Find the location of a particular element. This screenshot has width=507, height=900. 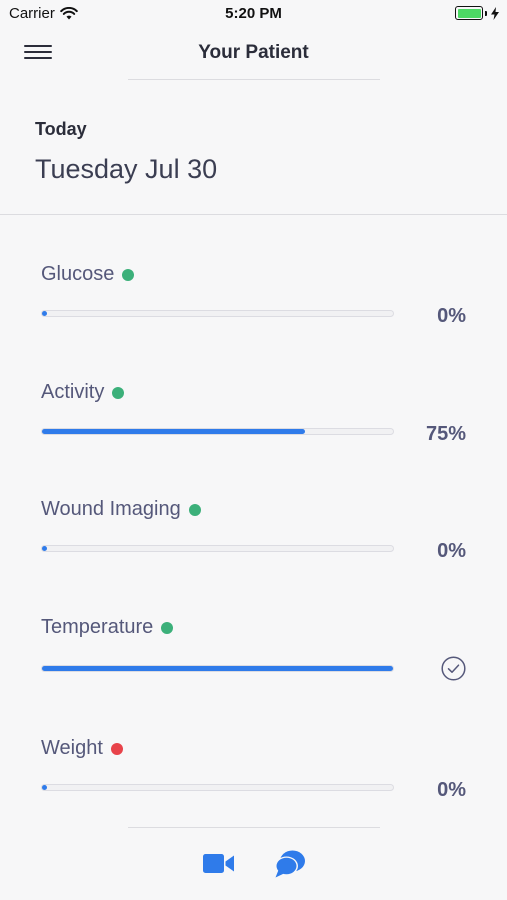

battery-icon is located at coordinates (469, 13).